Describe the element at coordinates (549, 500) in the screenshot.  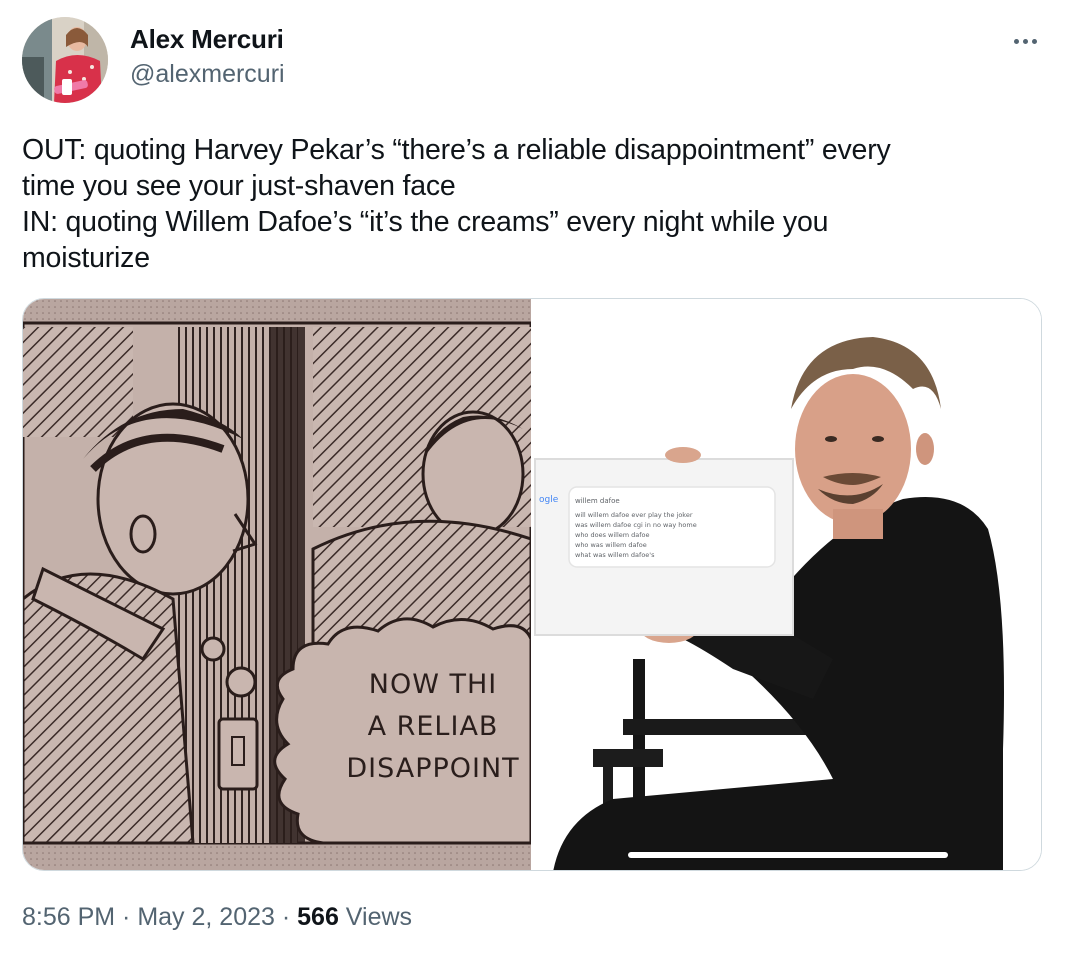
I see `search-logo: ogle` at that location.